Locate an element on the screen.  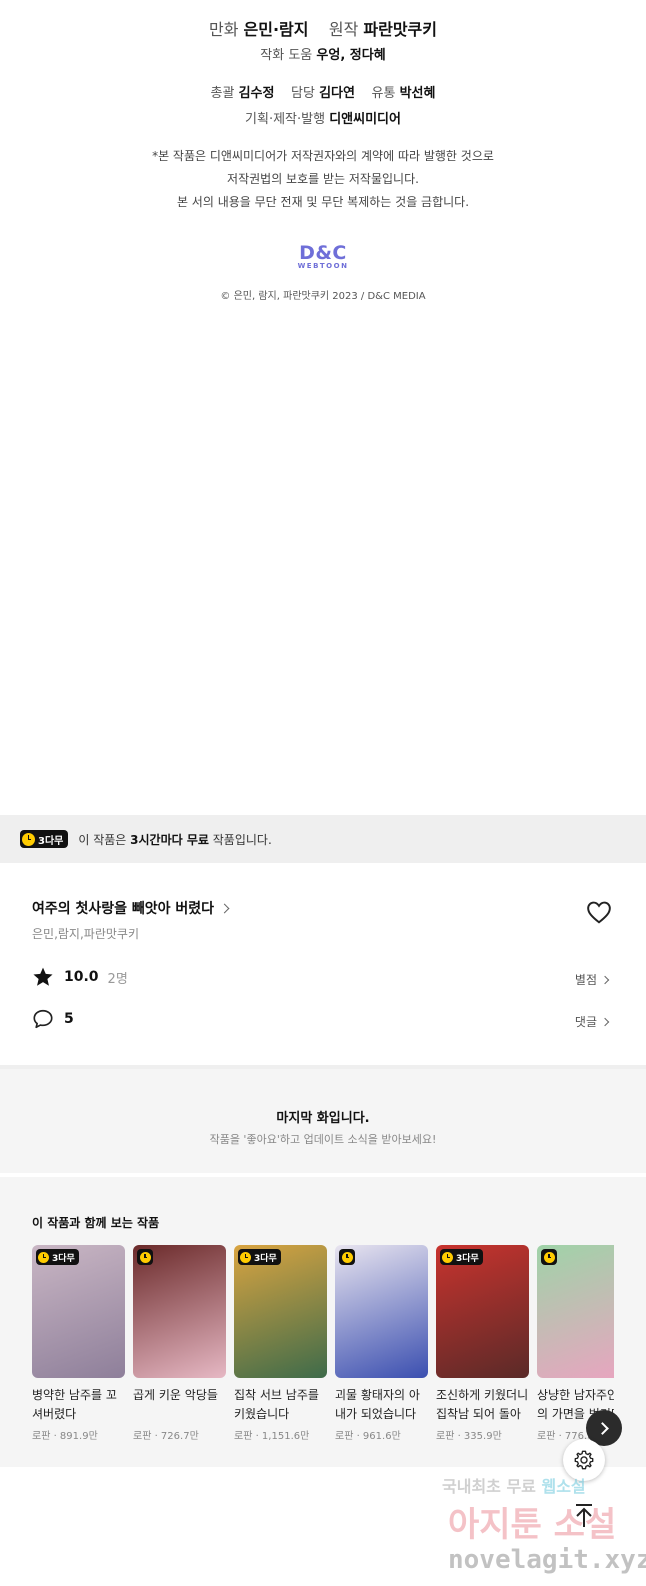
rating-link: 별점 is located at coordinates (592, 979).